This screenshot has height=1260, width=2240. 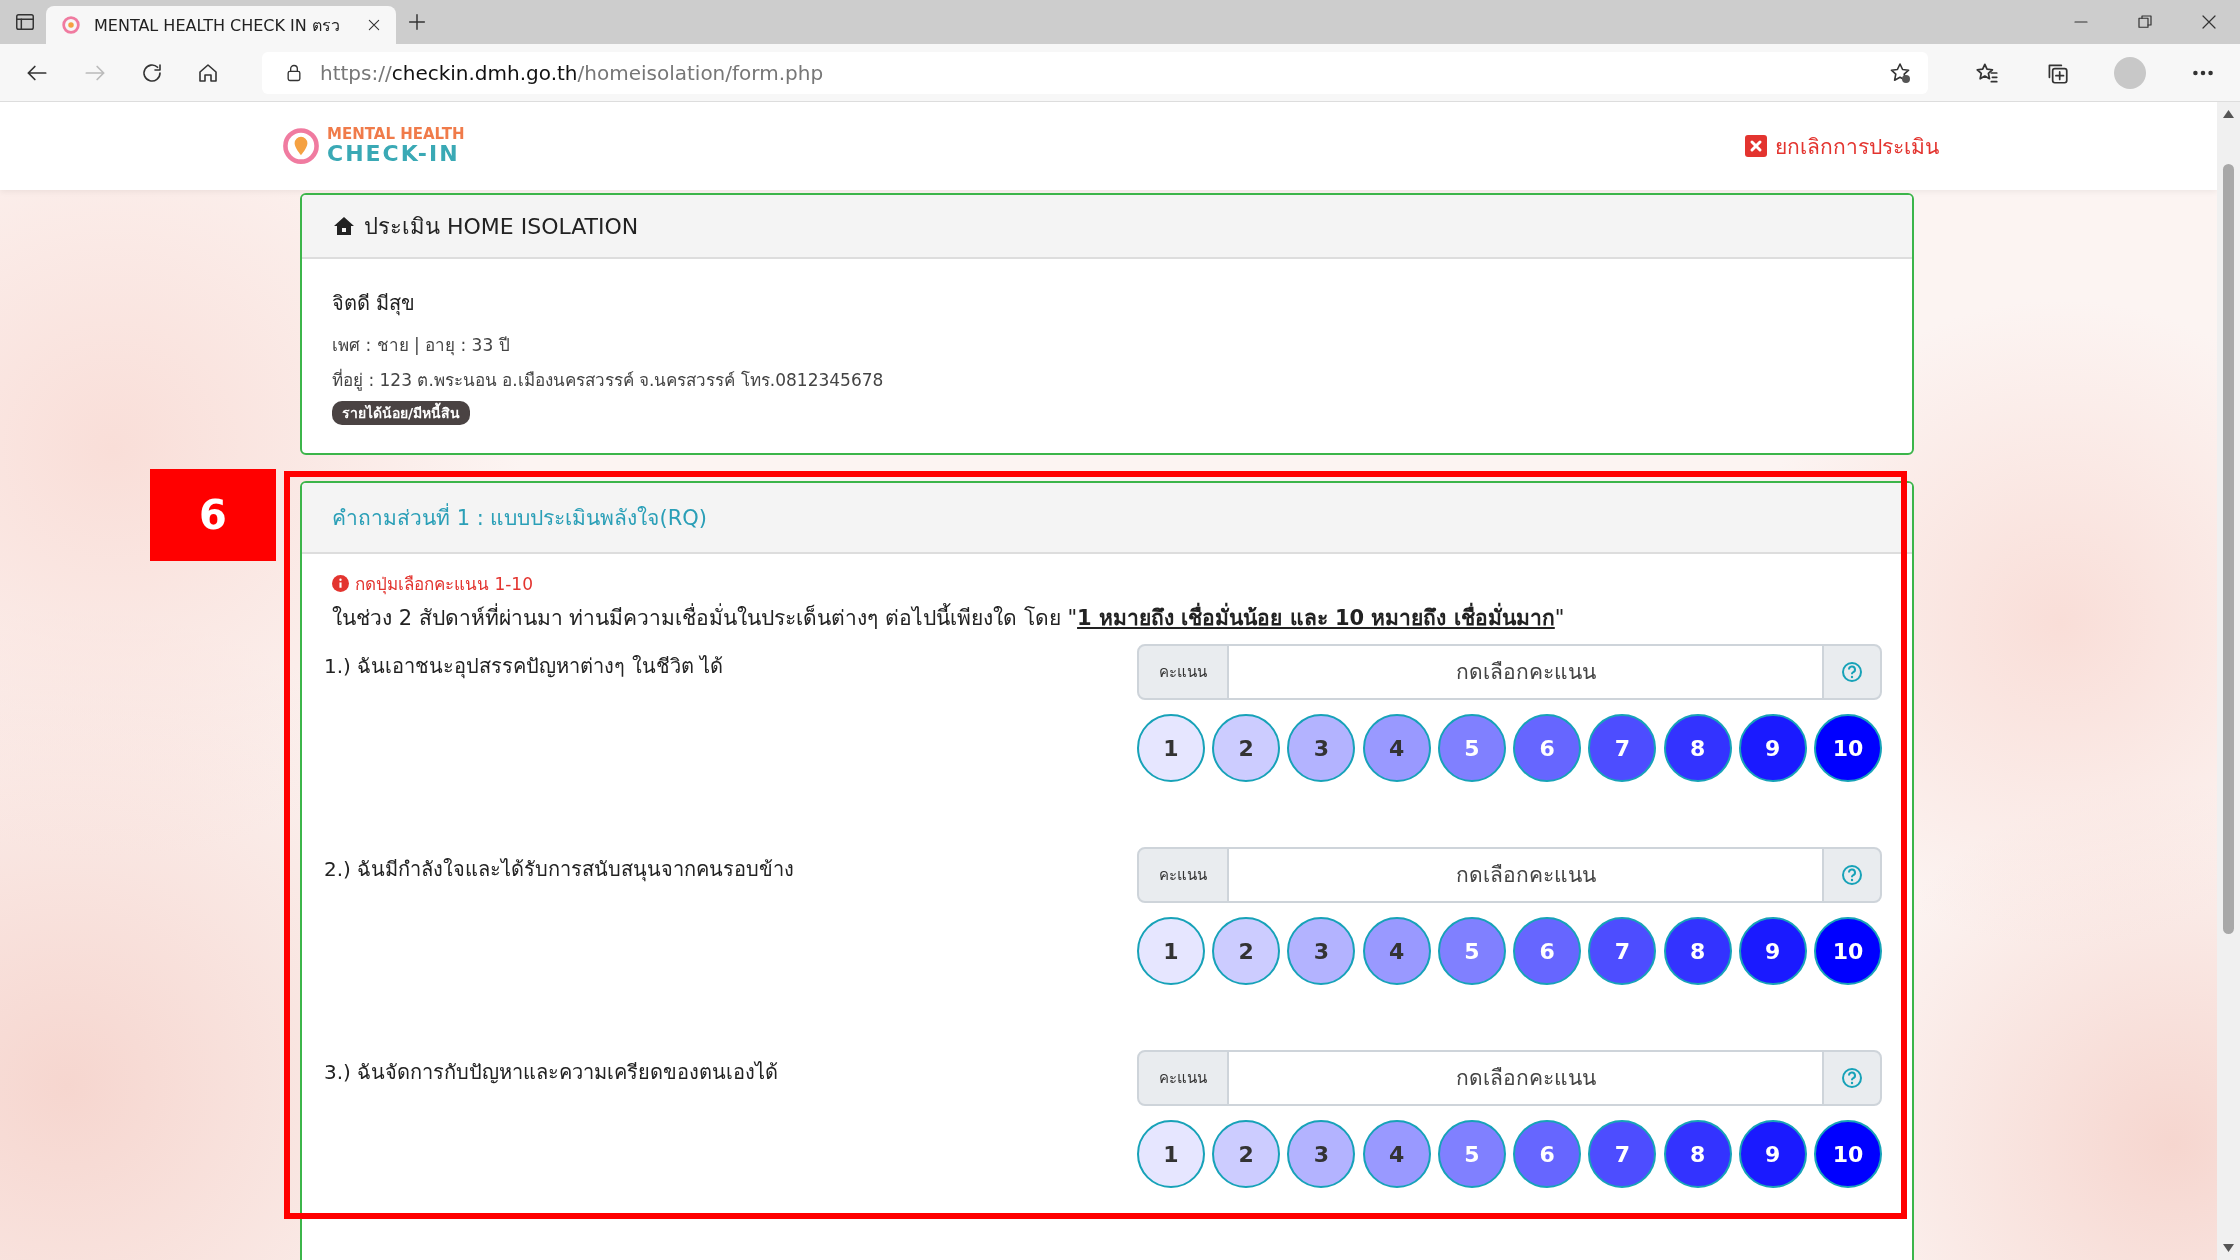 I want to click on scrollbar, so click(x=2228, y=681).